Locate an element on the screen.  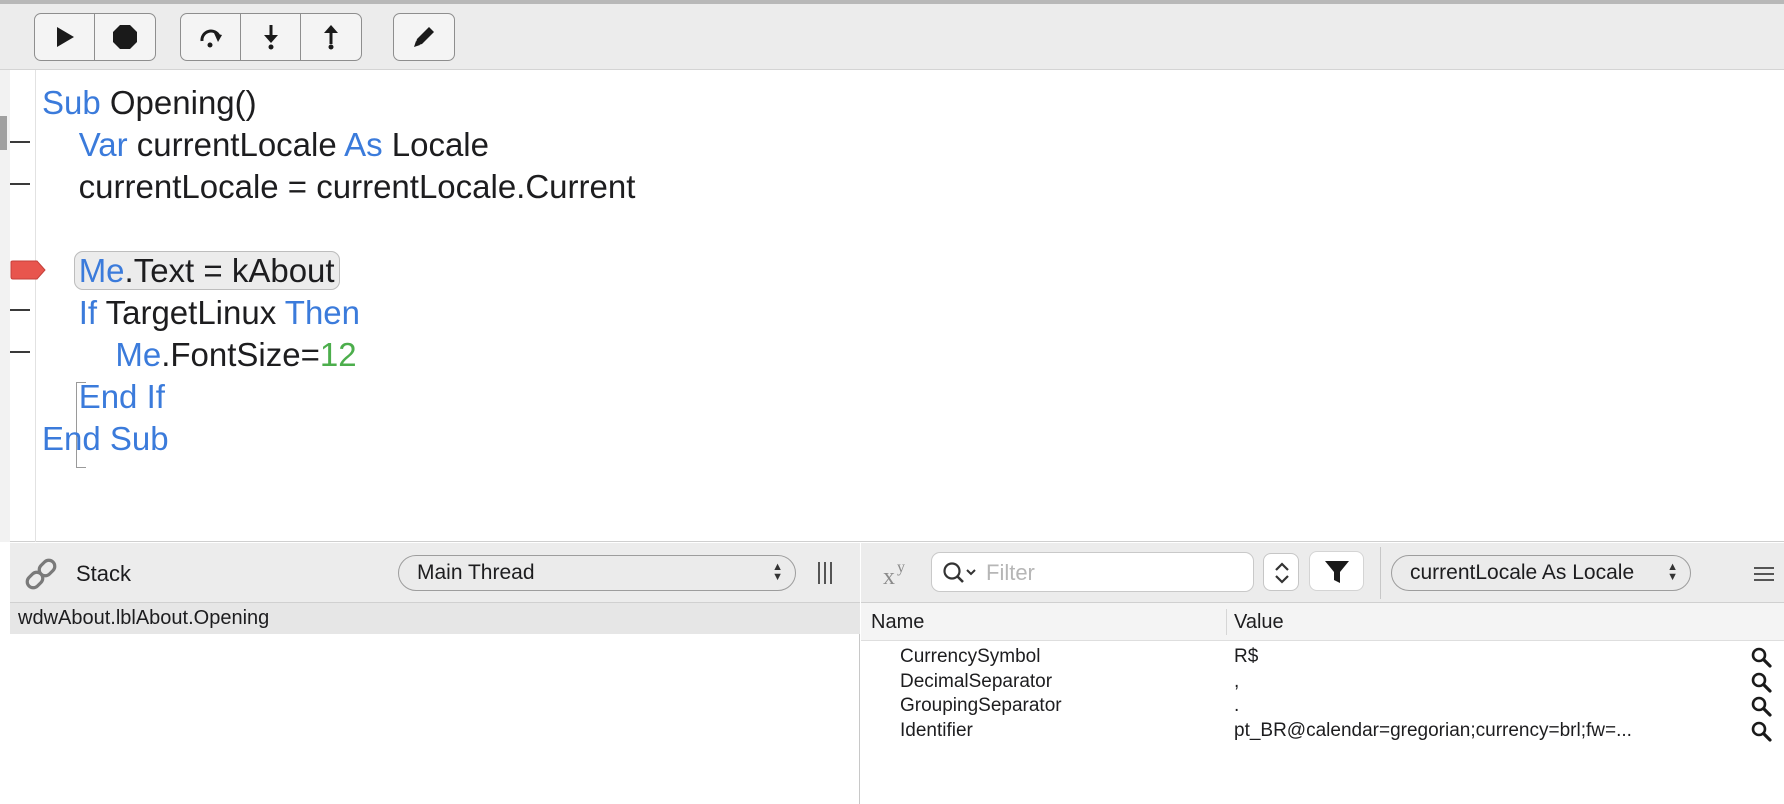
code-line: If TargetLinux Then is located at coordinates (338, 313).